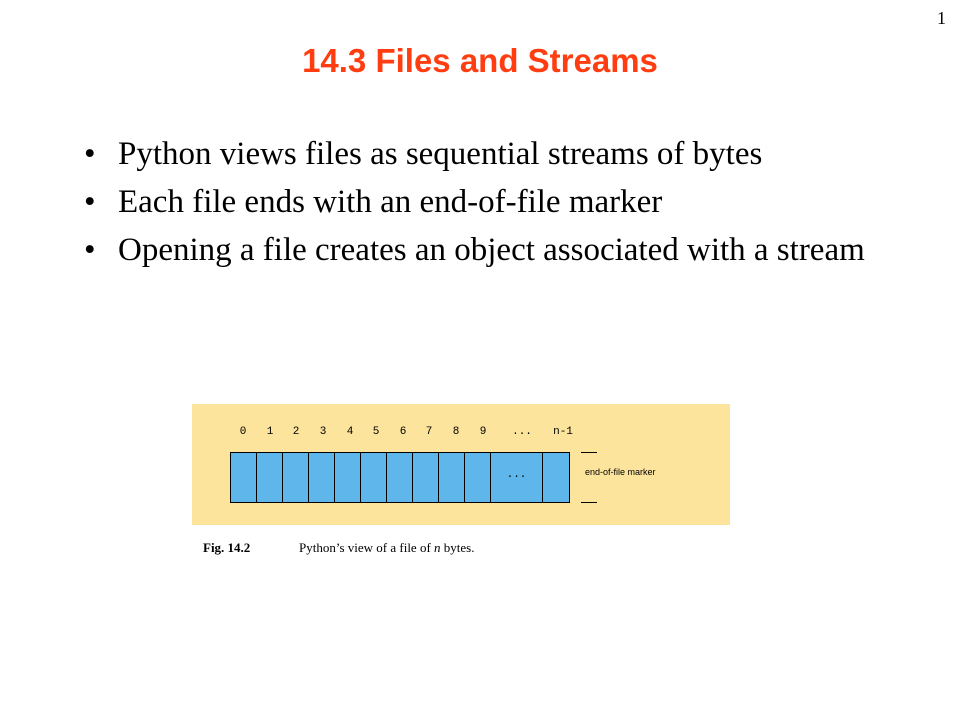  What do you see at coordinates (589, 502) in the screenshot?
I see `eof-marker-bottom-line` at bounding box center [589, 502].